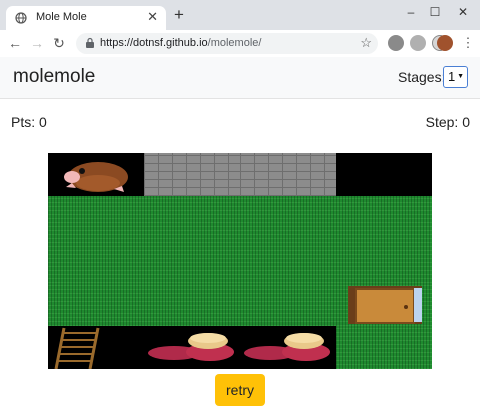 The image size is (480, 413). I want to click on door-icon, so click(385, 304).